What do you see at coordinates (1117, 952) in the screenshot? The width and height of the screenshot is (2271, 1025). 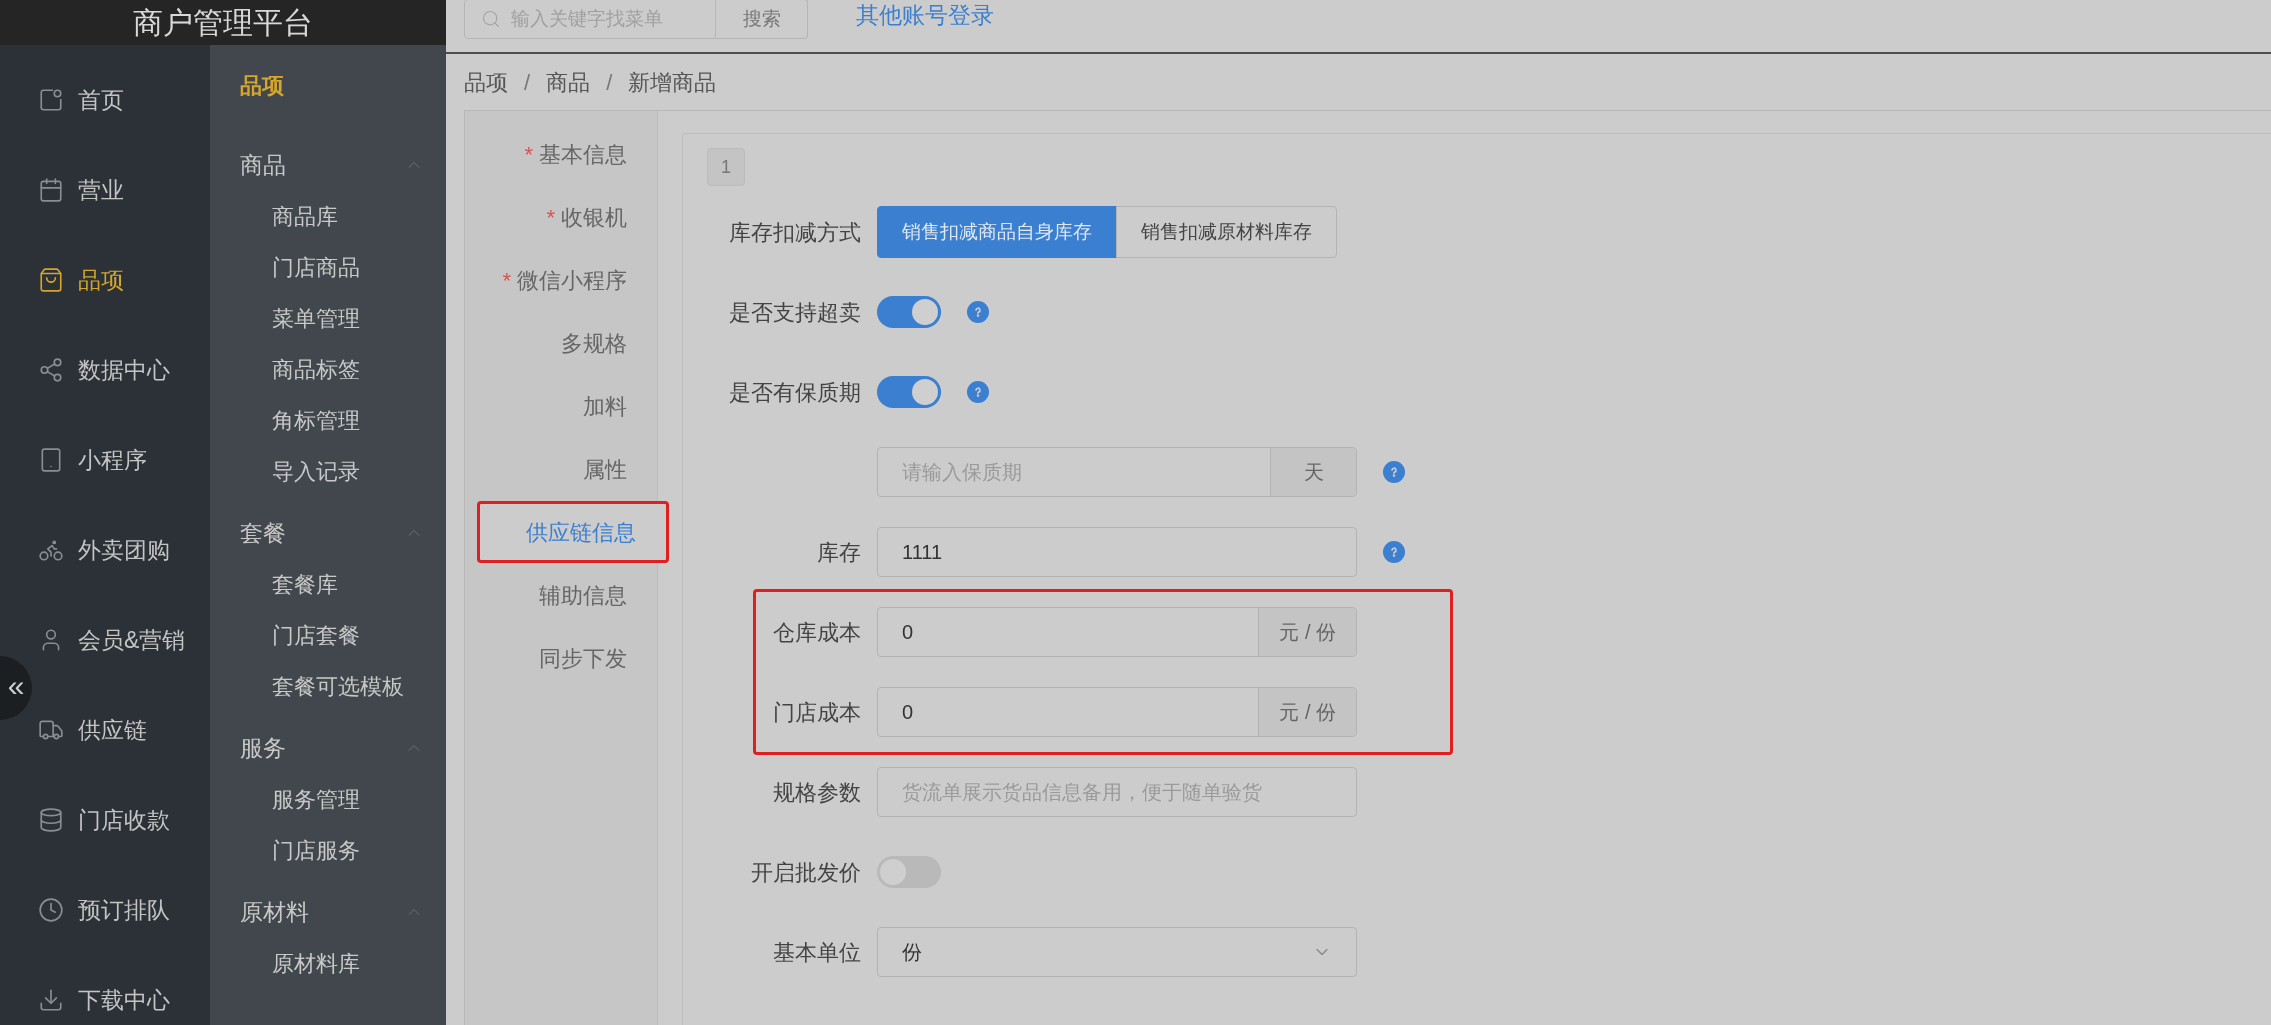 I see `select-field: 份` at bounding box center [1117, 952].